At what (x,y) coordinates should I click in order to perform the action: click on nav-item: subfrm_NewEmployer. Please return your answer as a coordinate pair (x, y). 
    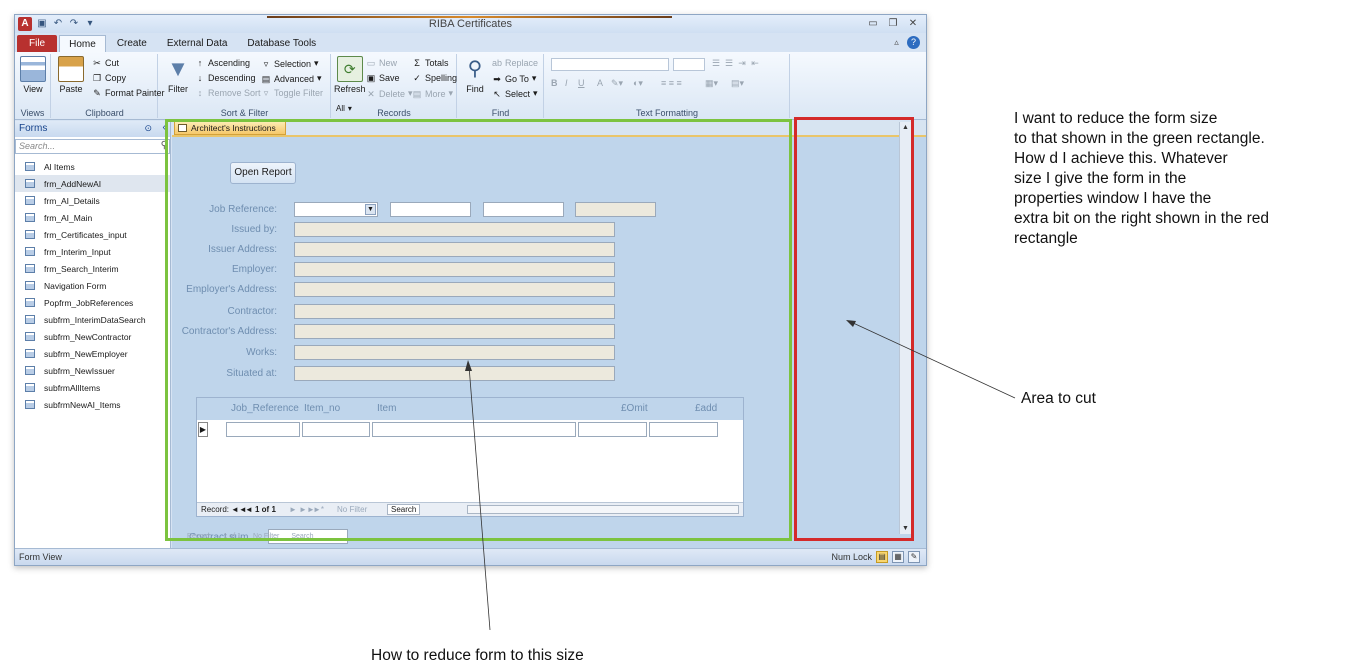
    Looking at the image, I should click on (92, 353).